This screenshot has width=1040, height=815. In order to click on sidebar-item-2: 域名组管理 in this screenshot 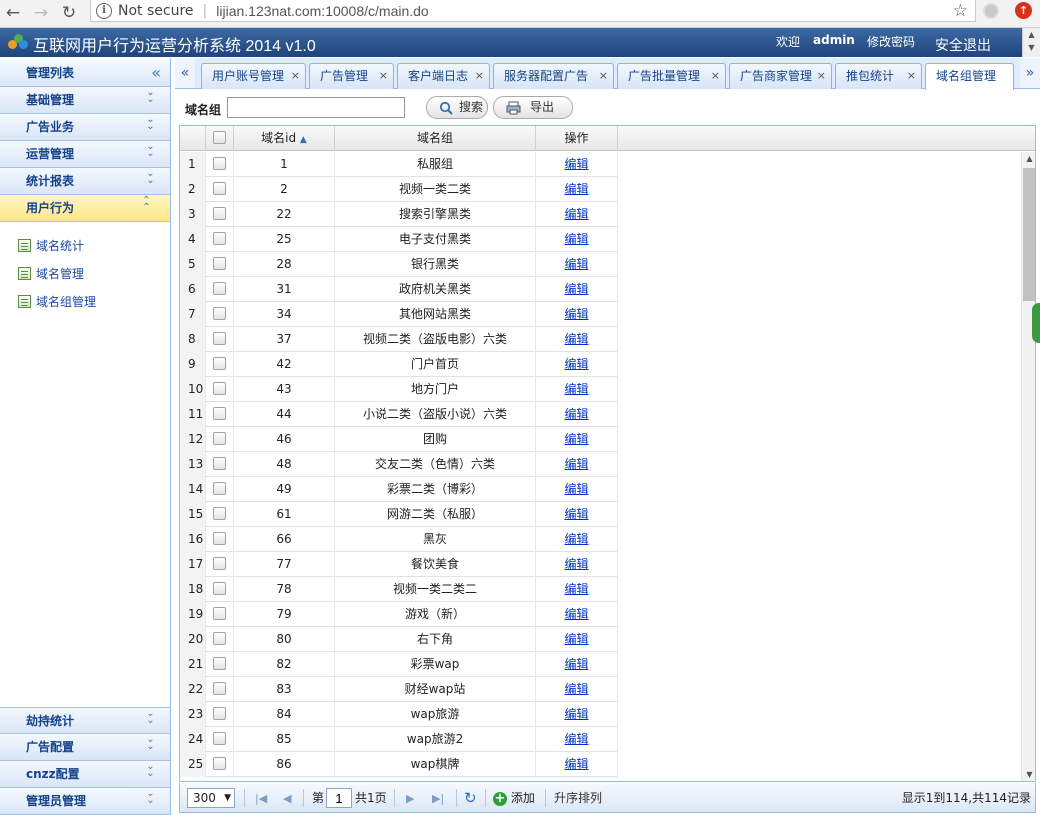, I will do `click(57, 301)`.